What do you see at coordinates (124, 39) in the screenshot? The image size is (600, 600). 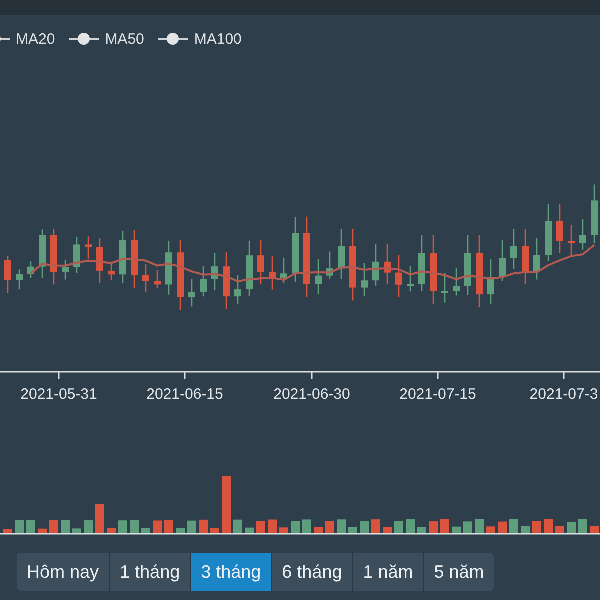 I see `legend-label: MA50` at bounding box center [124, 39].